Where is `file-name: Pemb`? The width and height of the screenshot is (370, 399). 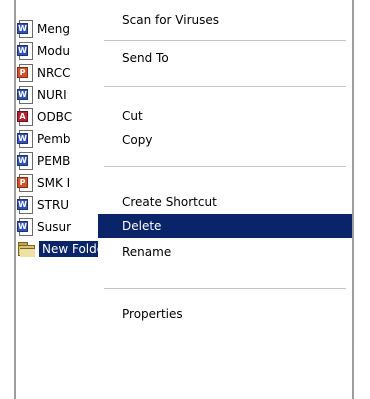
file-name: Pemb is located at coordinates (54, 139).